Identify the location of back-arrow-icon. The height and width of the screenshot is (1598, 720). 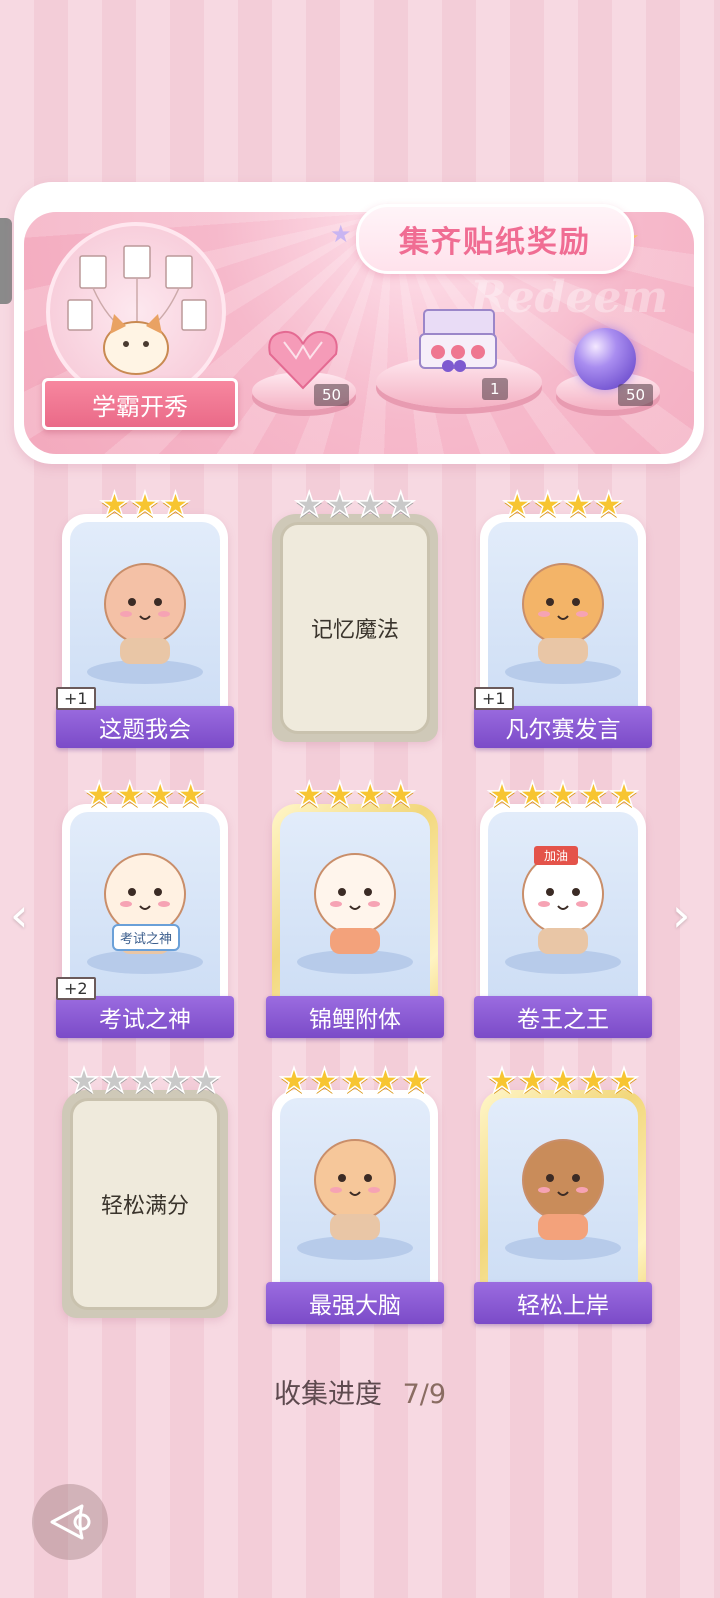
(70, 1522).